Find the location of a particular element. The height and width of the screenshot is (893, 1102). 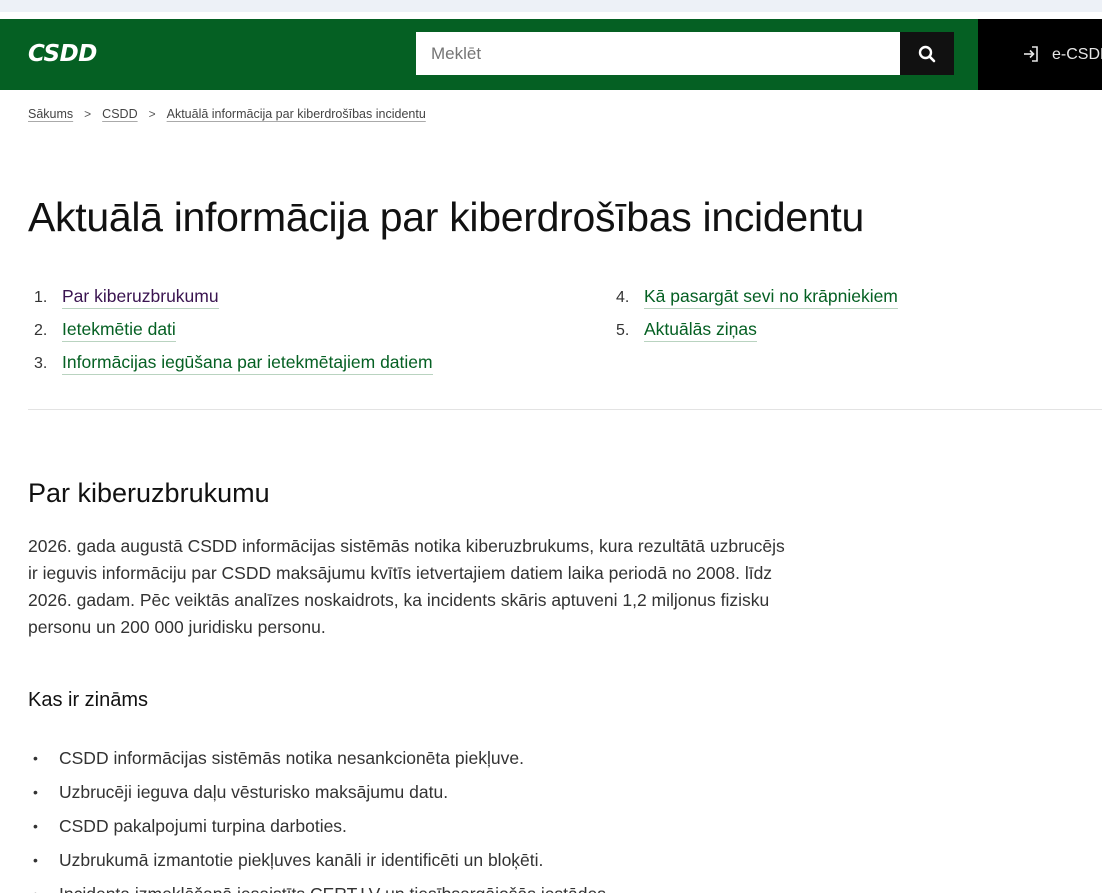

toc-item: 1. Par kiberuzbrukumu is located at coordinates (123, 297).